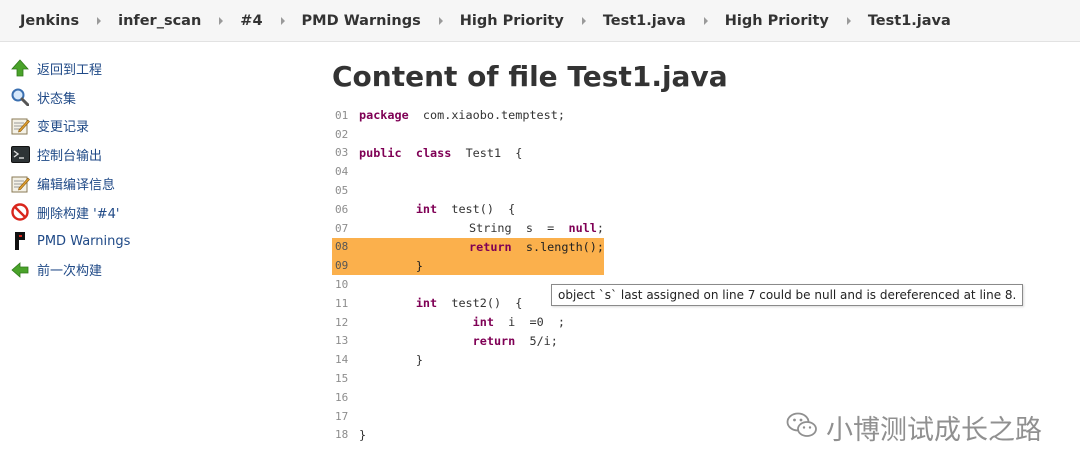 The height and width of the screenshot is (474, 1080). I want to click on code-line-highlighted: 09 }, so click(468, 266).